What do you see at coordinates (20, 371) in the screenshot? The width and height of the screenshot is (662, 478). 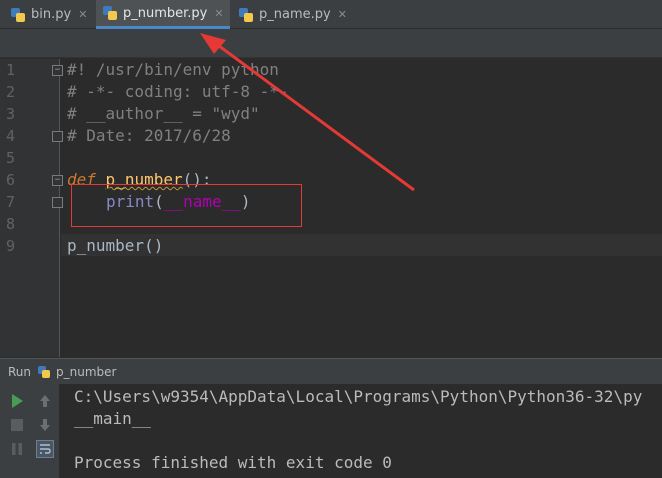 I see `run-panel-title: Run` at bounding box center [20, 371].